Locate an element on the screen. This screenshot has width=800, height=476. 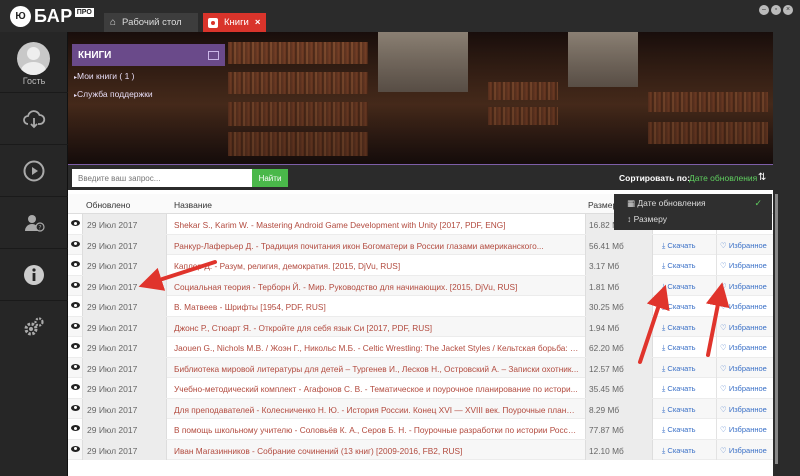
play-icon is located at coordinates (34, 170).